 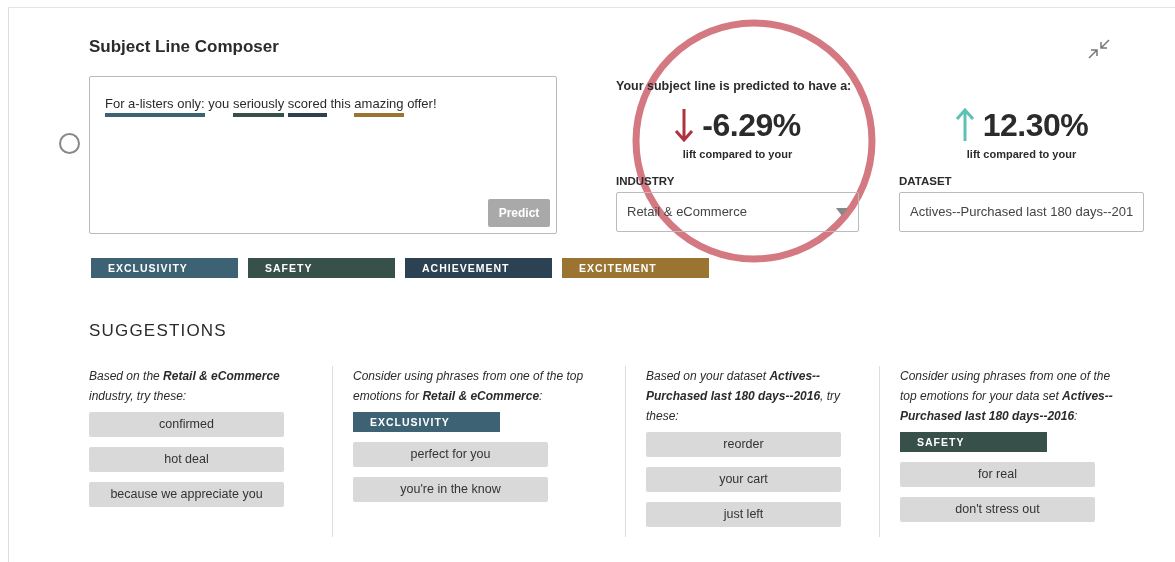 What do you see at coordinates (185, 386) in the screenshot?
I see `suggestion-intro: Based on the Retail & eCommerce industry, try these:` at bounding box center [185, 386].